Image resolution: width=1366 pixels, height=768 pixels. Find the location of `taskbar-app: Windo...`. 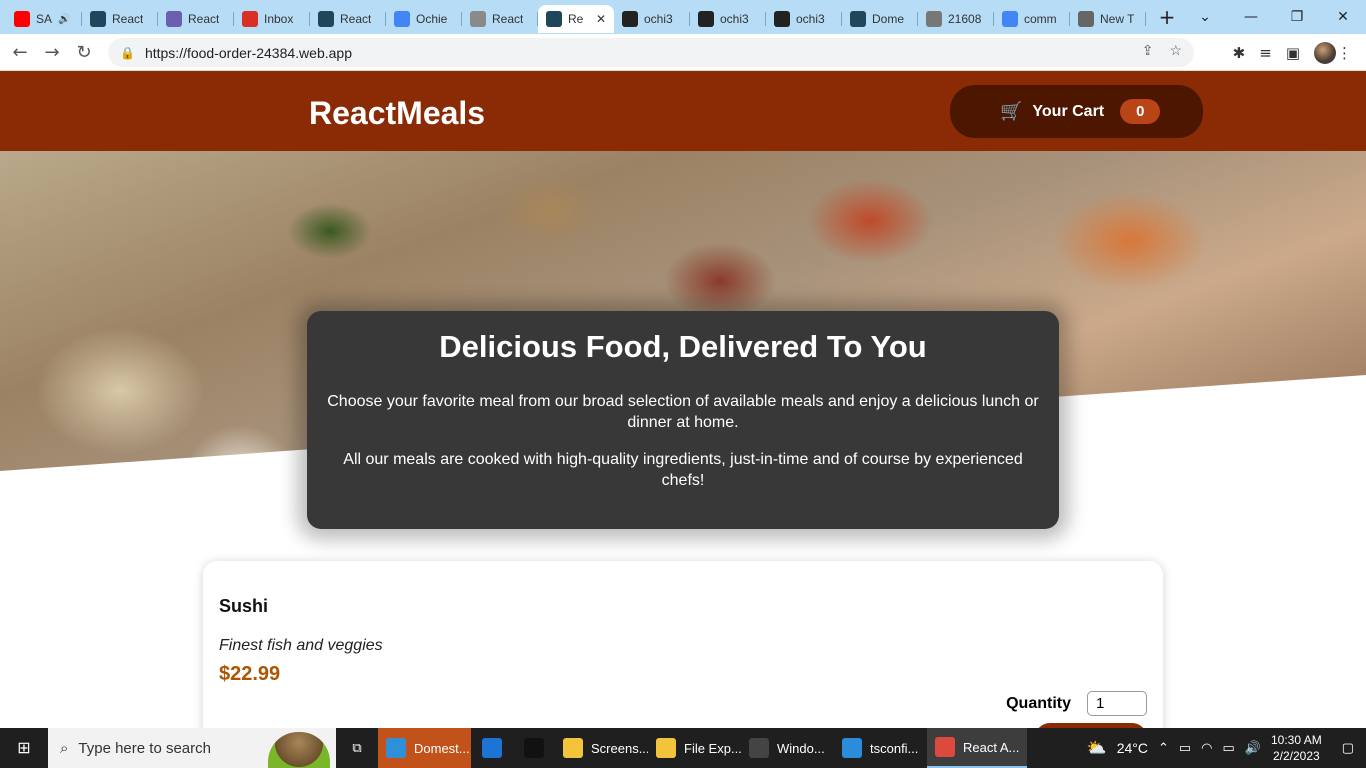

taskbar-app: Windo... is located at coordinates (787, 748).